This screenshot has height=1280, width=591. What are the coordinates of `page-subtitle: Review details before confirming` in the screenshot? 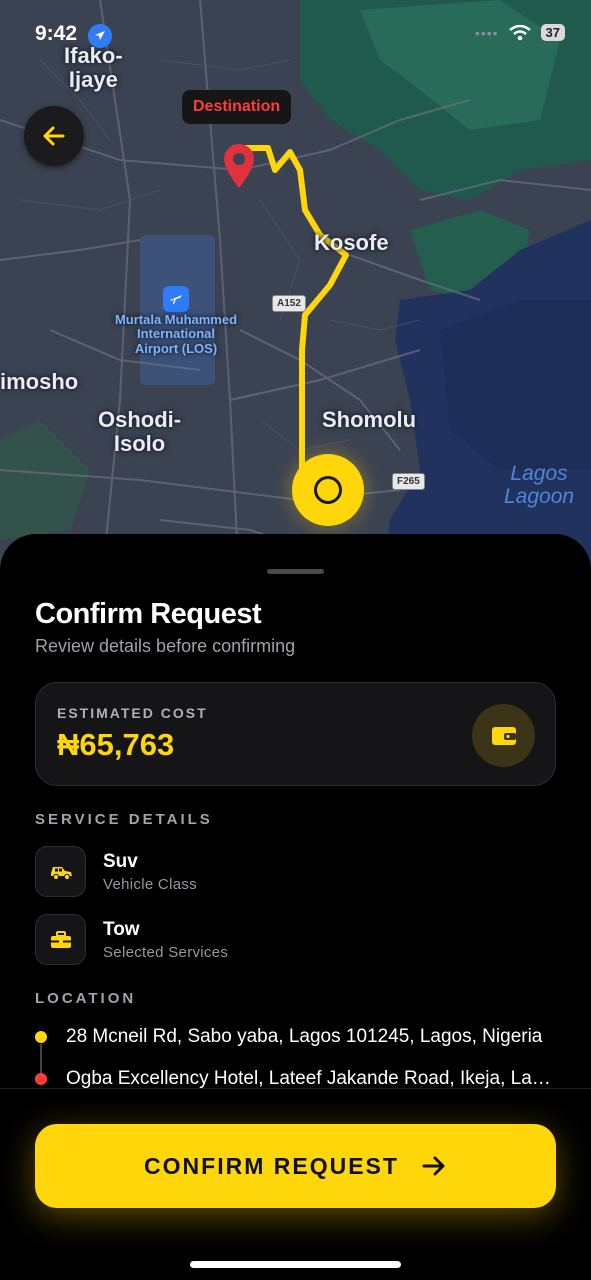 It's located at (165, 646).